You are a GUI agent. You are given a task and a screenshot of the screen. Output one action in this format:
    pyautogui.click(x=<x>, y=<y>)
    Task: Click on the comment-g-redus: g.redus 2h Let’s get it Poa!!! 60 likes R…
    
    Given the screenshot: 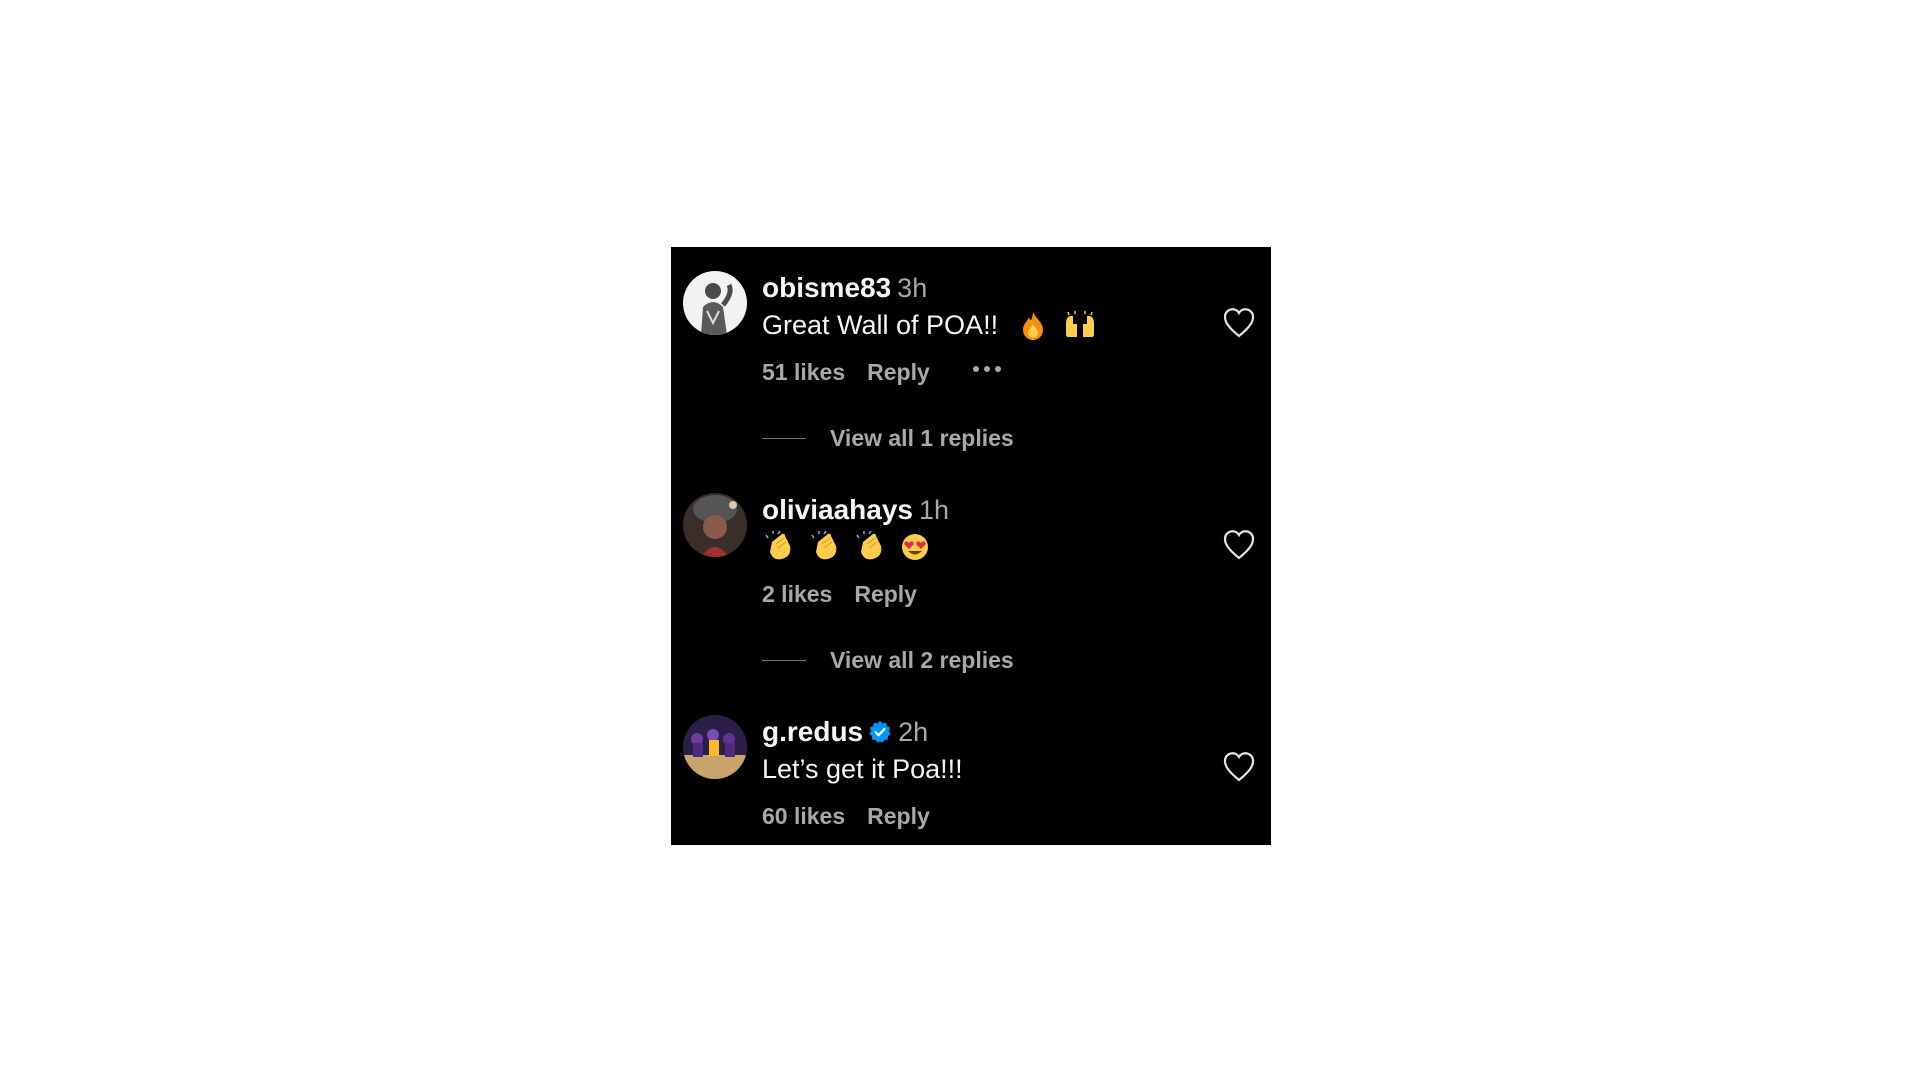 What is the action you would take?
    pyautogui.click(x=971, y=780)
    